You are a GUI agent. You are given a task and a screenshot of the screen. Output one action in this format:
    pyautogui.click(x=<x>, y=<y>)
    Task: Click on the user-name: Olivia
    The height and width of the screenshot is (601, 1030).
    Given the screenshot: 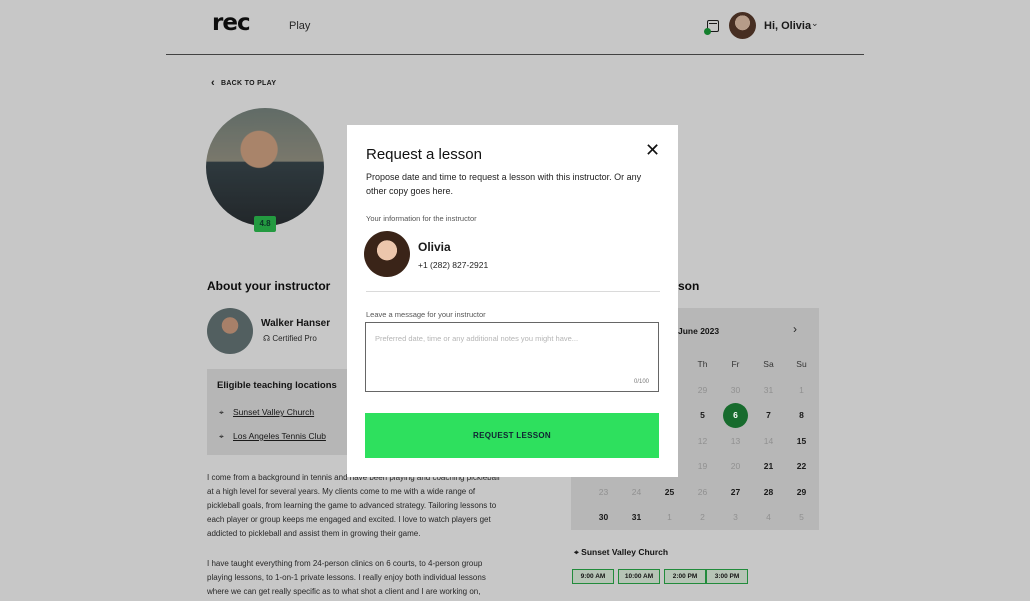 What is the action you would take?
    pyautogui.click(x=434, y=247)
    